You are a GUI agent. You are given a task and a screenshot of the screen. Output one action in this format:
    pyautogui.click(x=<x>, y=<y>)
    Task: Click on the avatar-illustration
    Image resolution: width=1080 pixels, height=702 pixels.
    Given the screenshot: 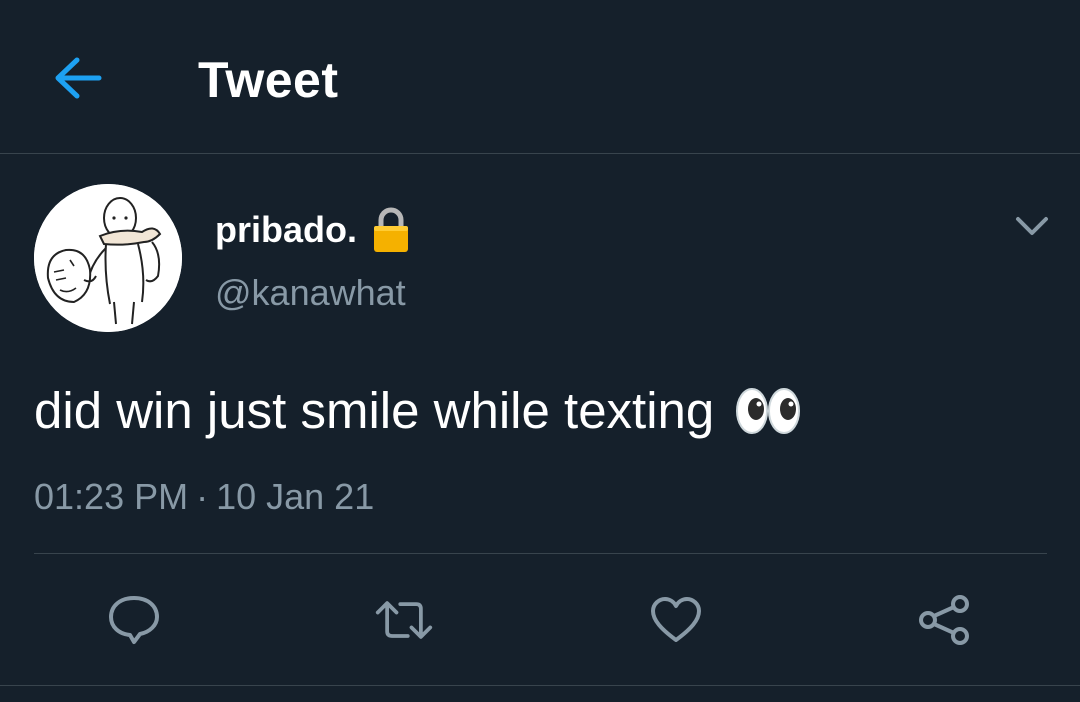 What is the action you would take?
    pyautogui.click(x=108, y=258)
    